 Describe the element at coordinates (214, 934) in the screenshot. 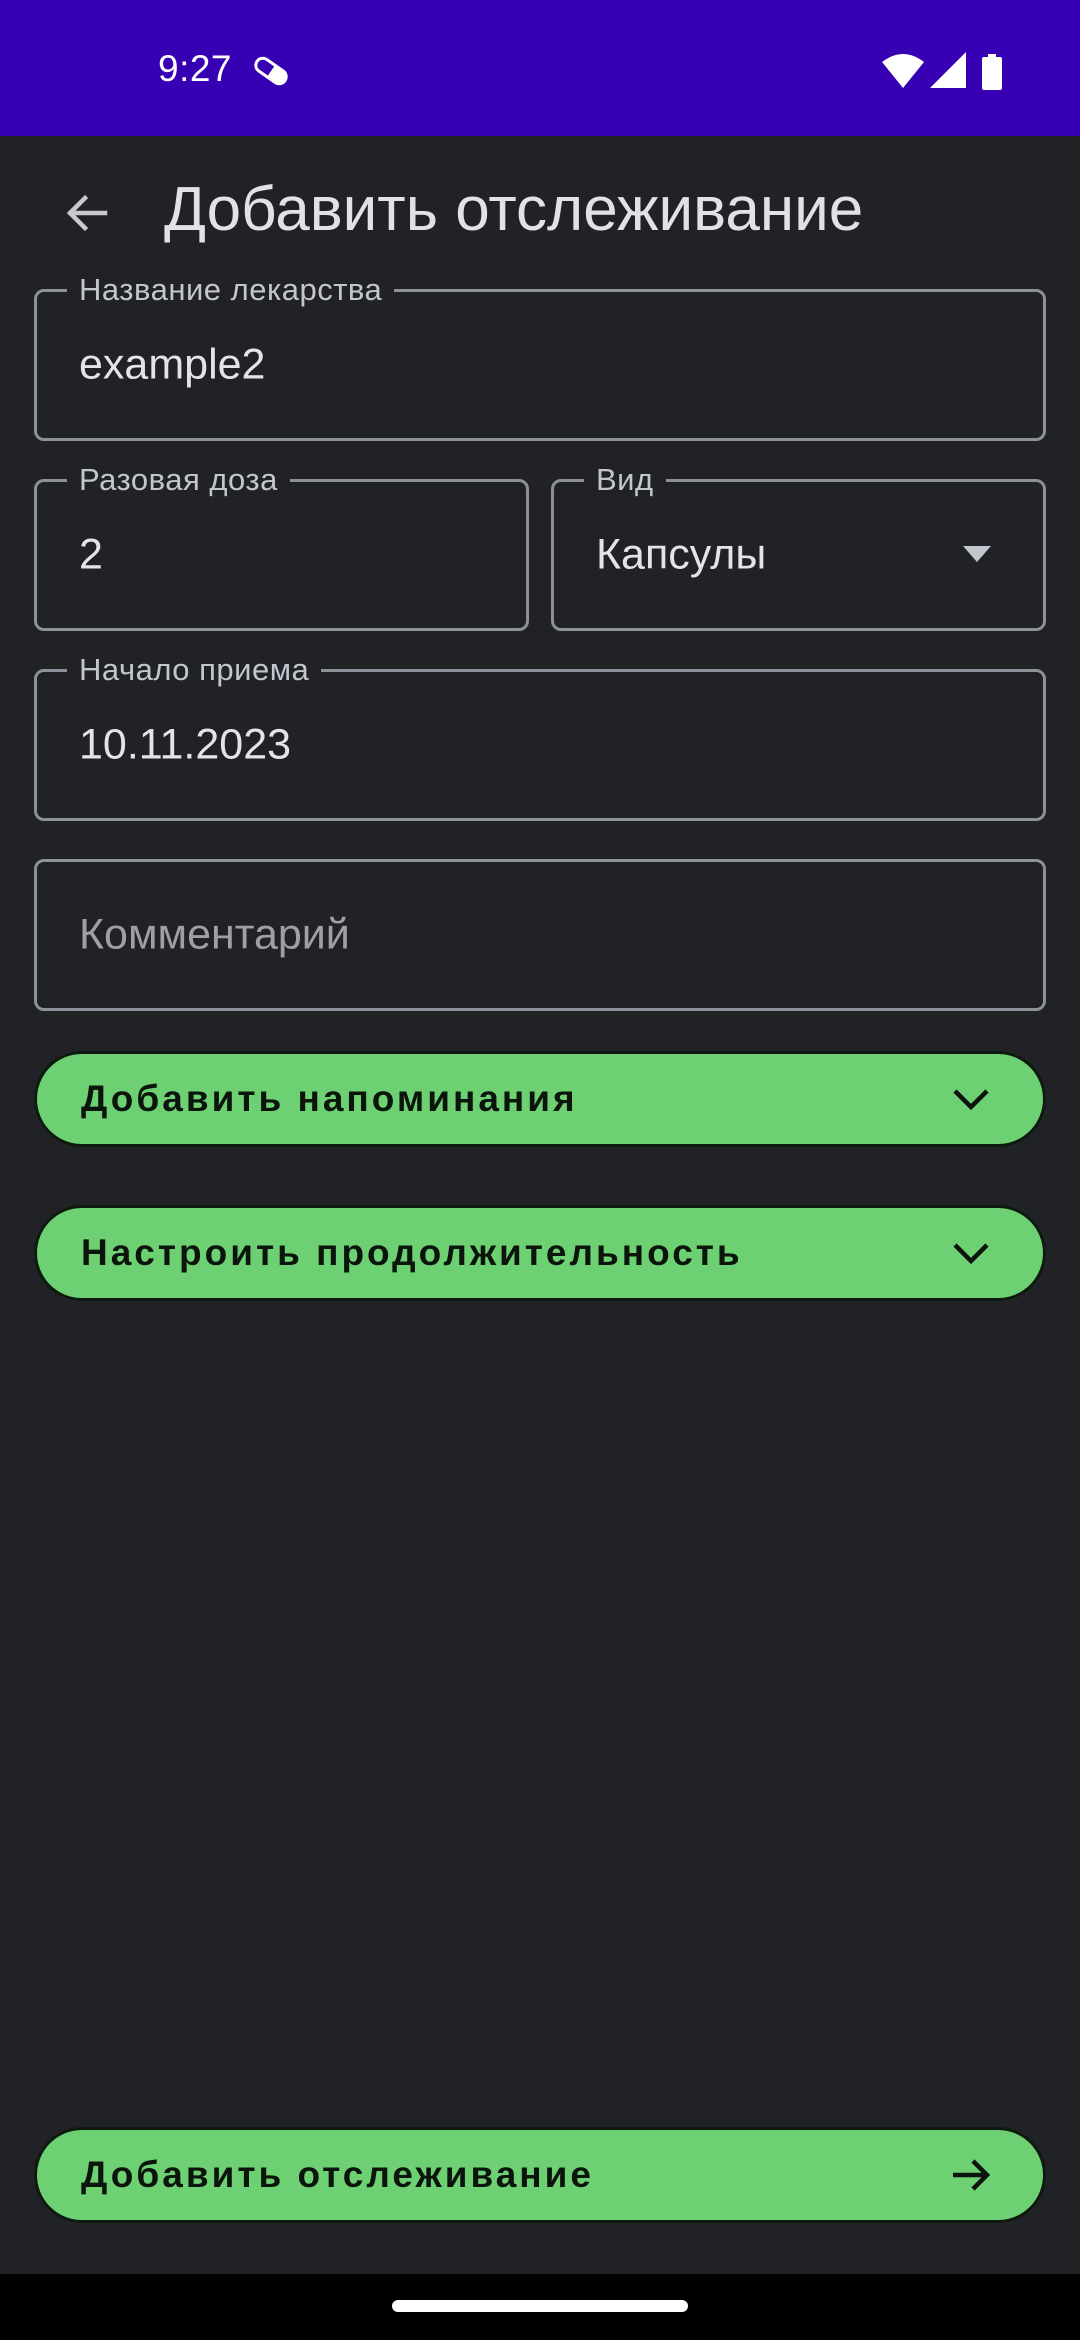

I see `comment-placeholder: Комментарий` at that location.